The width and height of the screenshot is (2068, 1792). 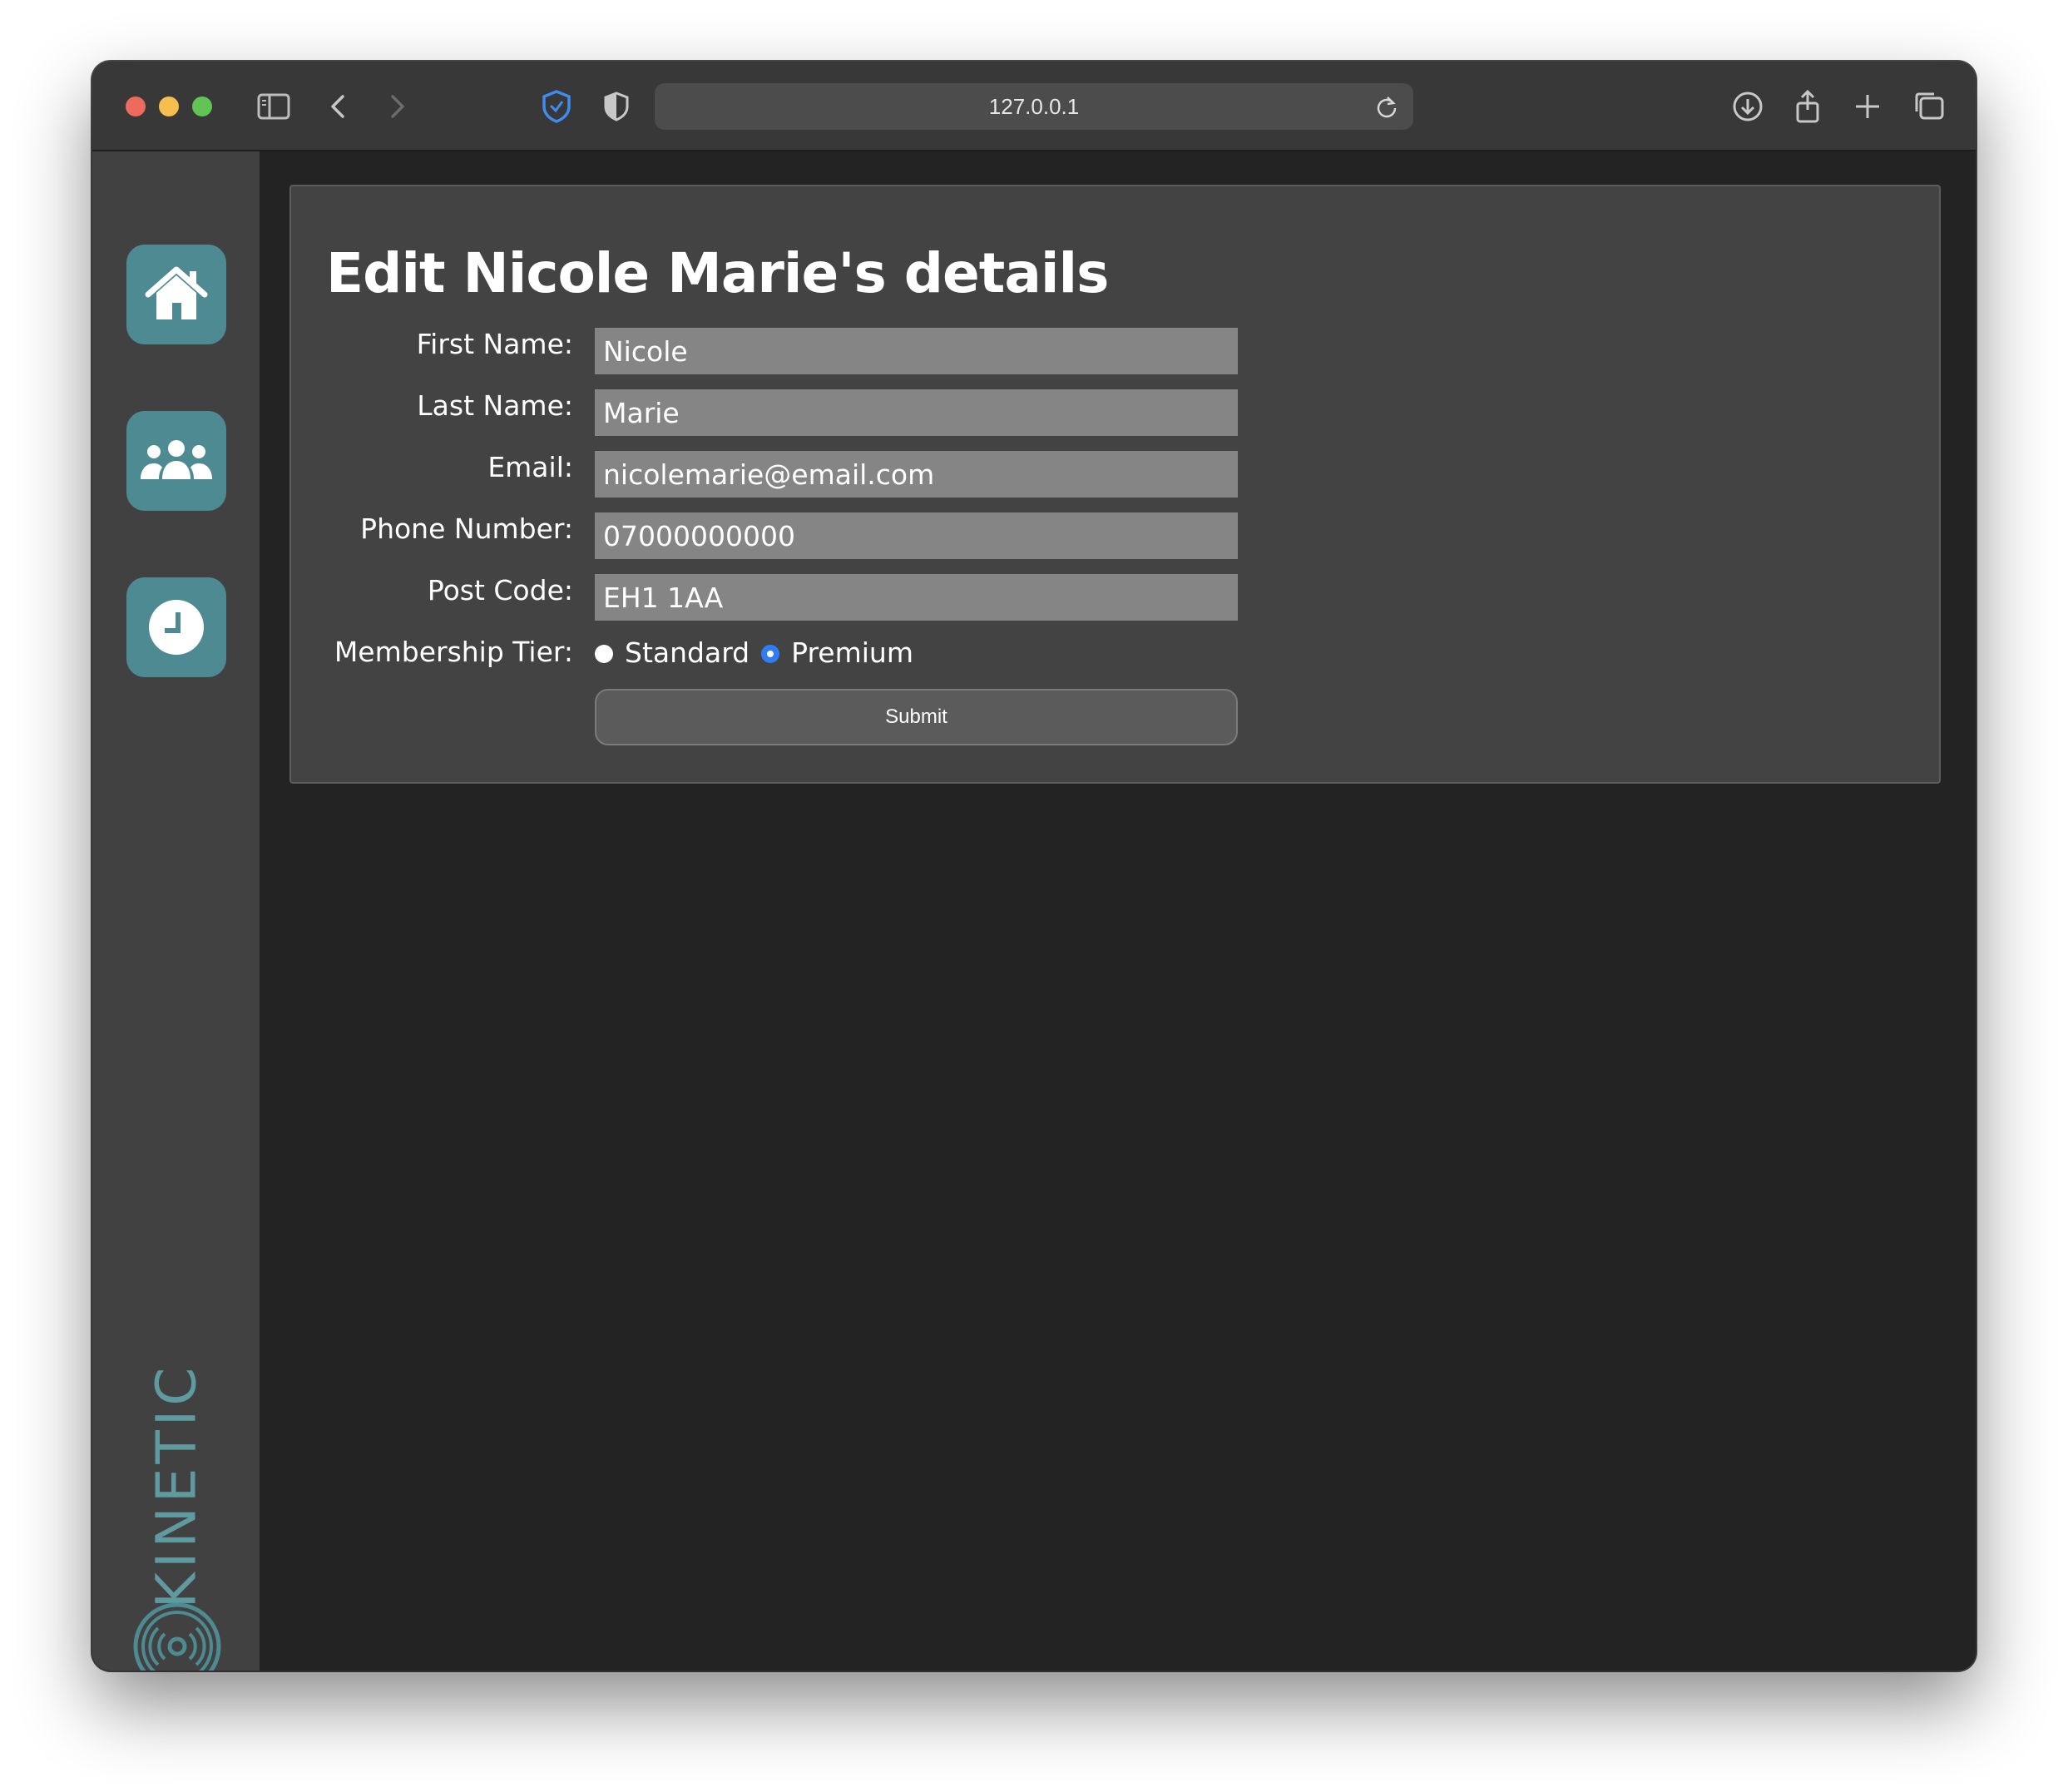 I want to click on back-icon, so click(x=339, y=106).